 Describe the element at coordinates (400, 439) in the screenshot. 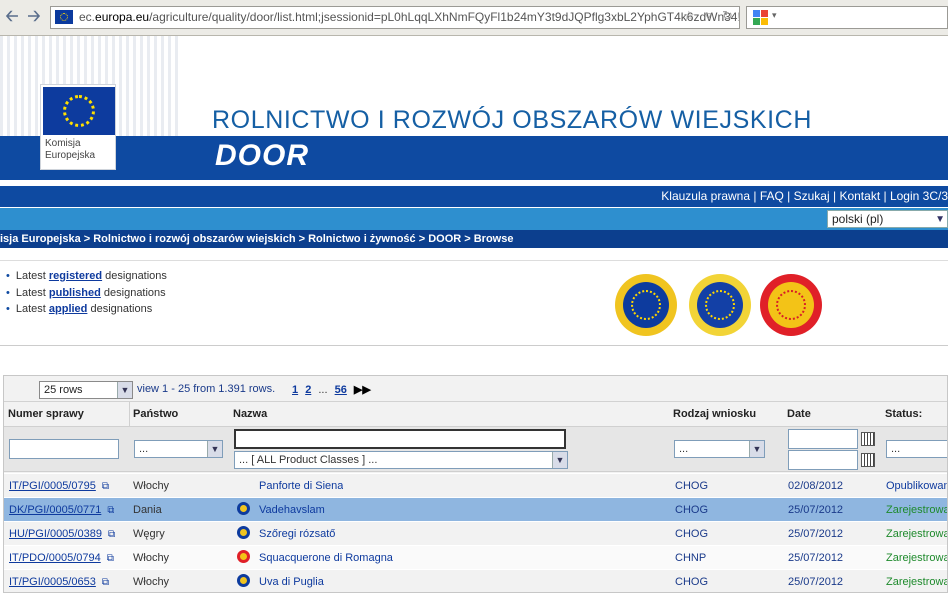

I see `name-filter-input` at that location.